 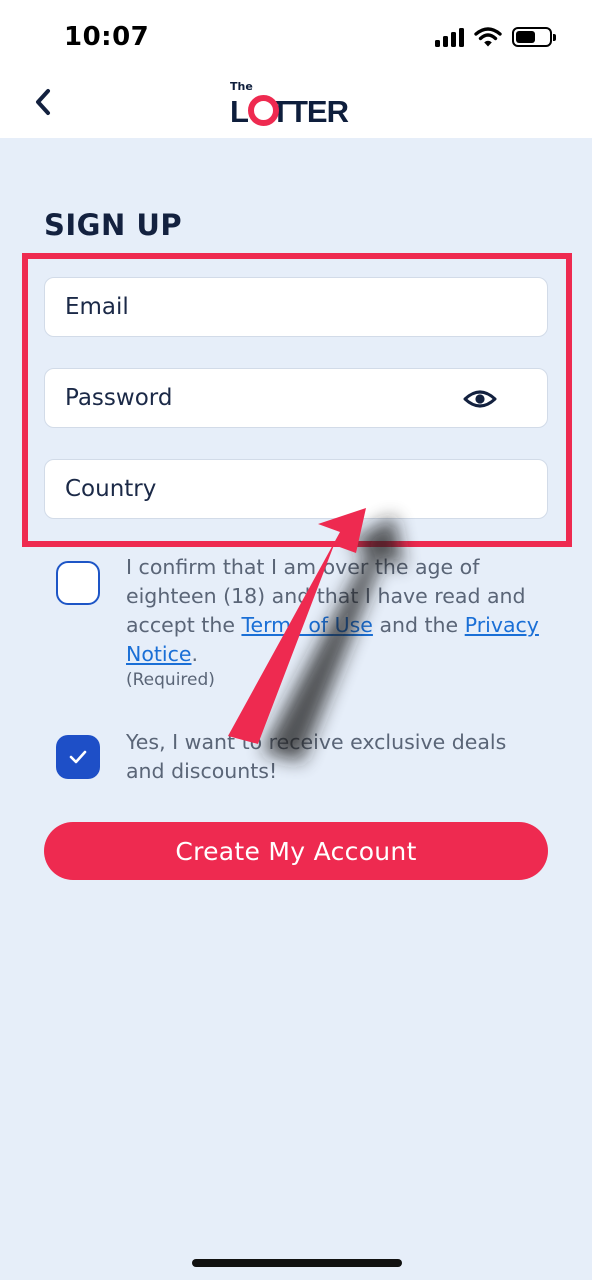 I want to click on eye-icon, so click(x=480, y=399).